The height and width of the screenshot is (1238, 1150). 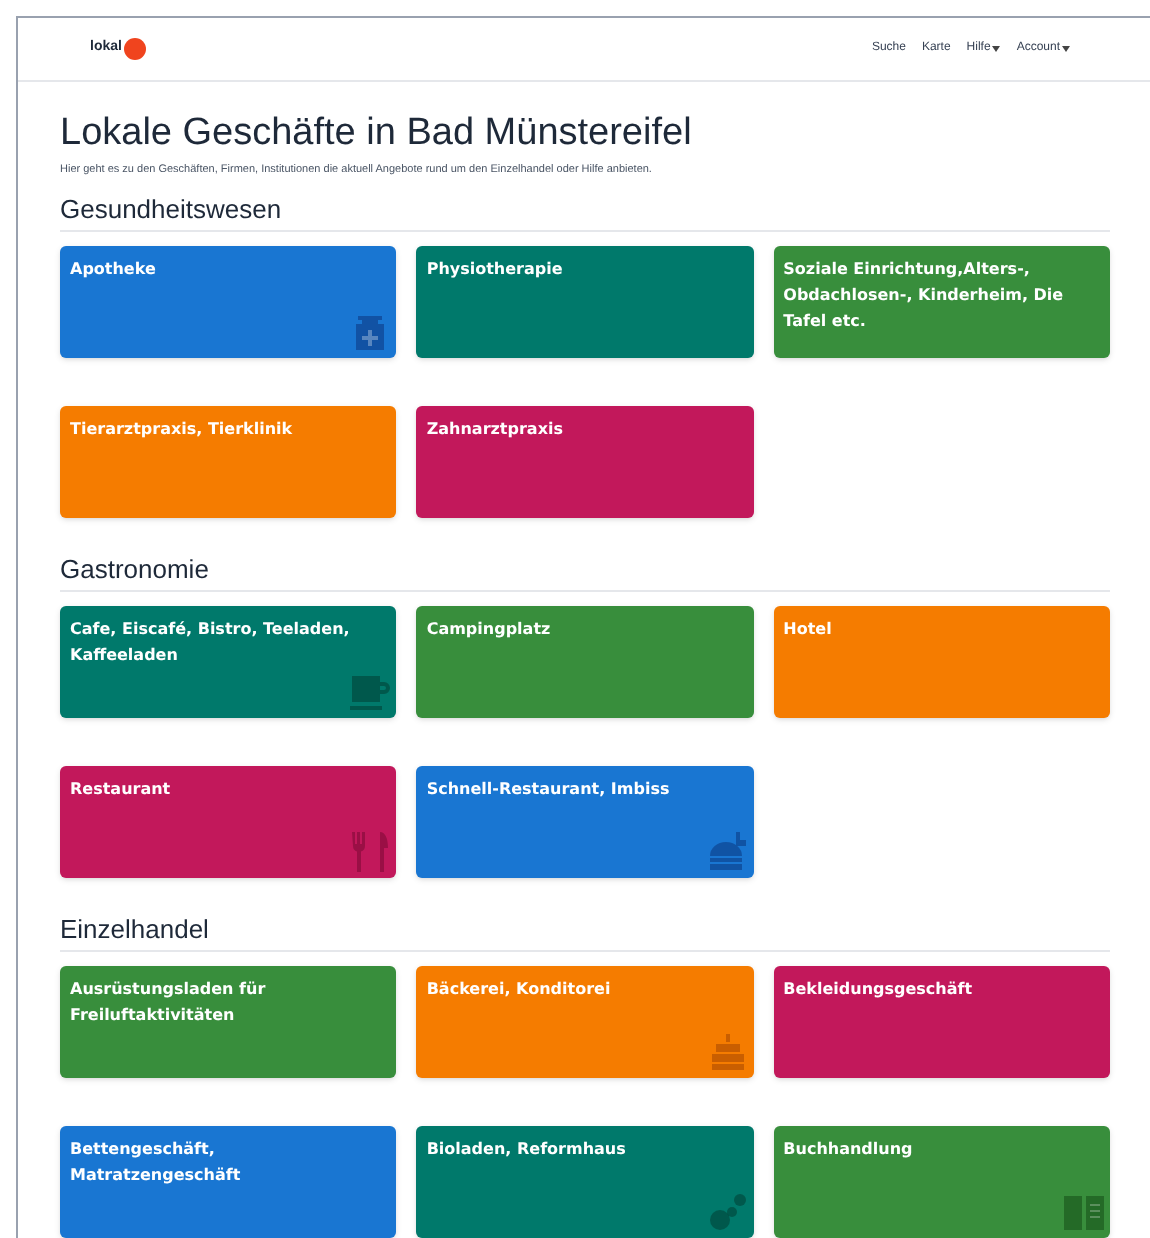 I want to click on page-title: Lokale Geschäfte in Bad Münstereifel, so click(x=377, y=134).